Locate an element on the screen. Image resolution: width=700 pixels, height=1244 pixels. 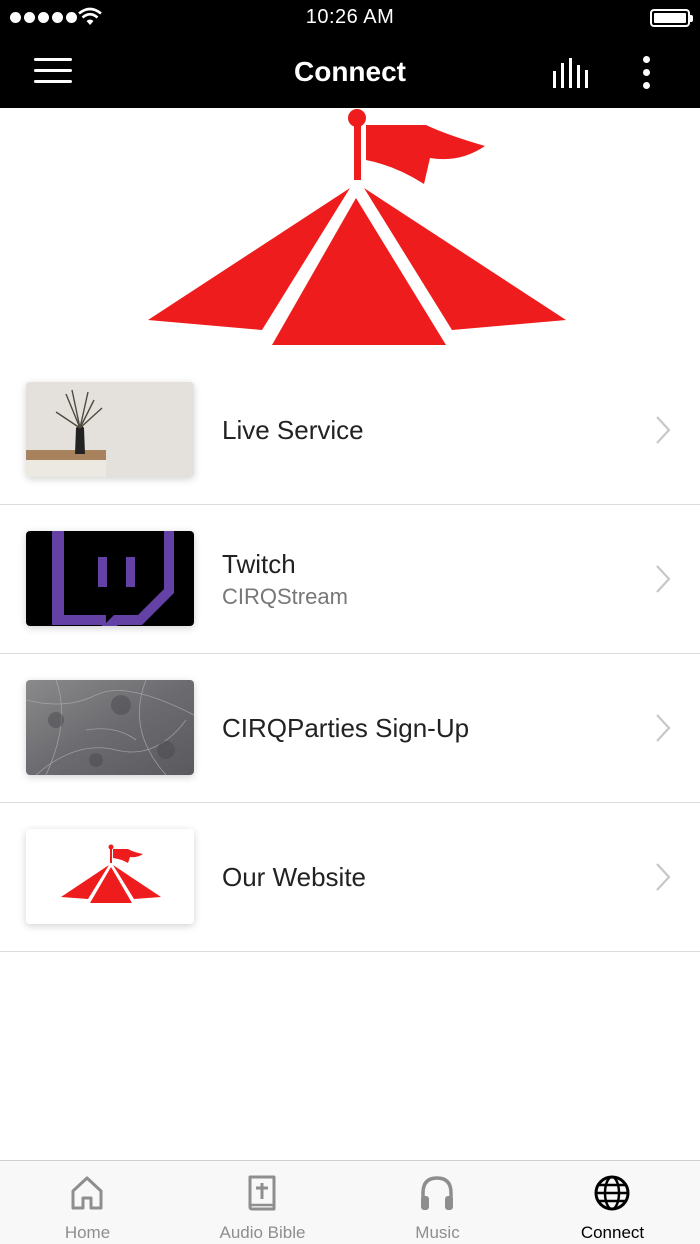
list-item-cirqparties-signup: CIRQParties Sign-Up is located at coordinates (350, 728).